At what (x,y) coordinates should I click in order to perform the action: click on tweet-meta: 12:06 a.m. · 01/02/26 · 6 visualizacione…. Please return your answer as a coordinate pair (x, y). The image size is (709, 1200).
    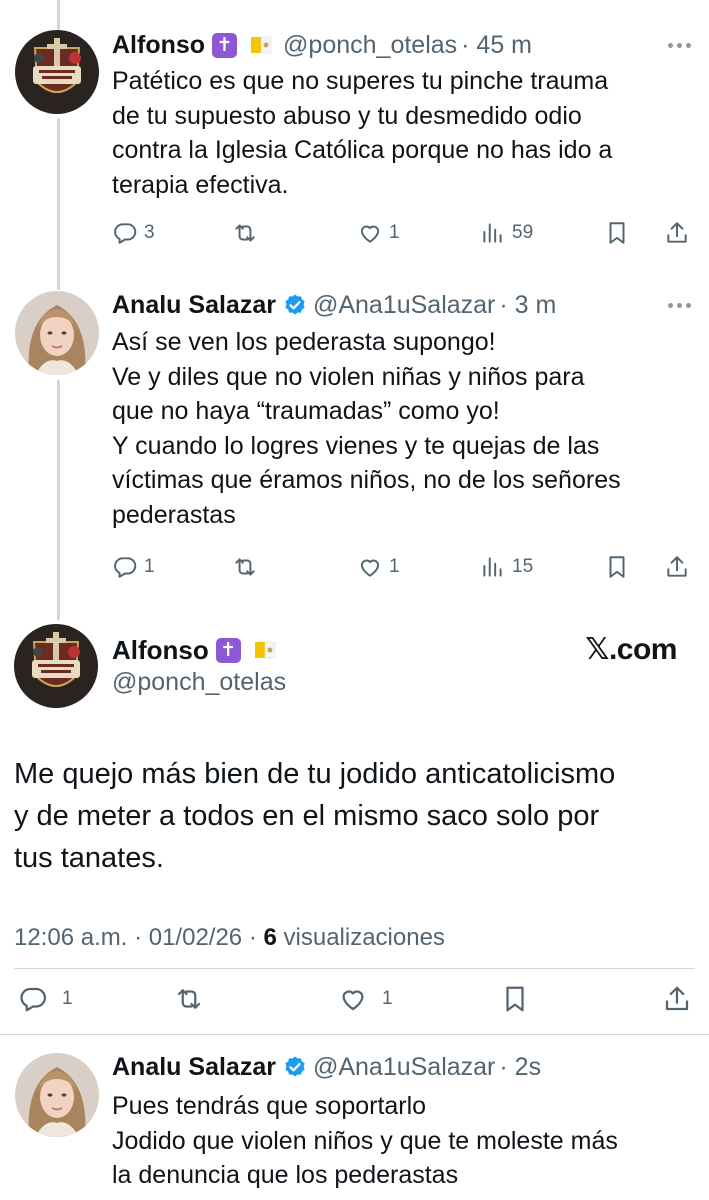
    Looking at the image, I should click on (229, 938).